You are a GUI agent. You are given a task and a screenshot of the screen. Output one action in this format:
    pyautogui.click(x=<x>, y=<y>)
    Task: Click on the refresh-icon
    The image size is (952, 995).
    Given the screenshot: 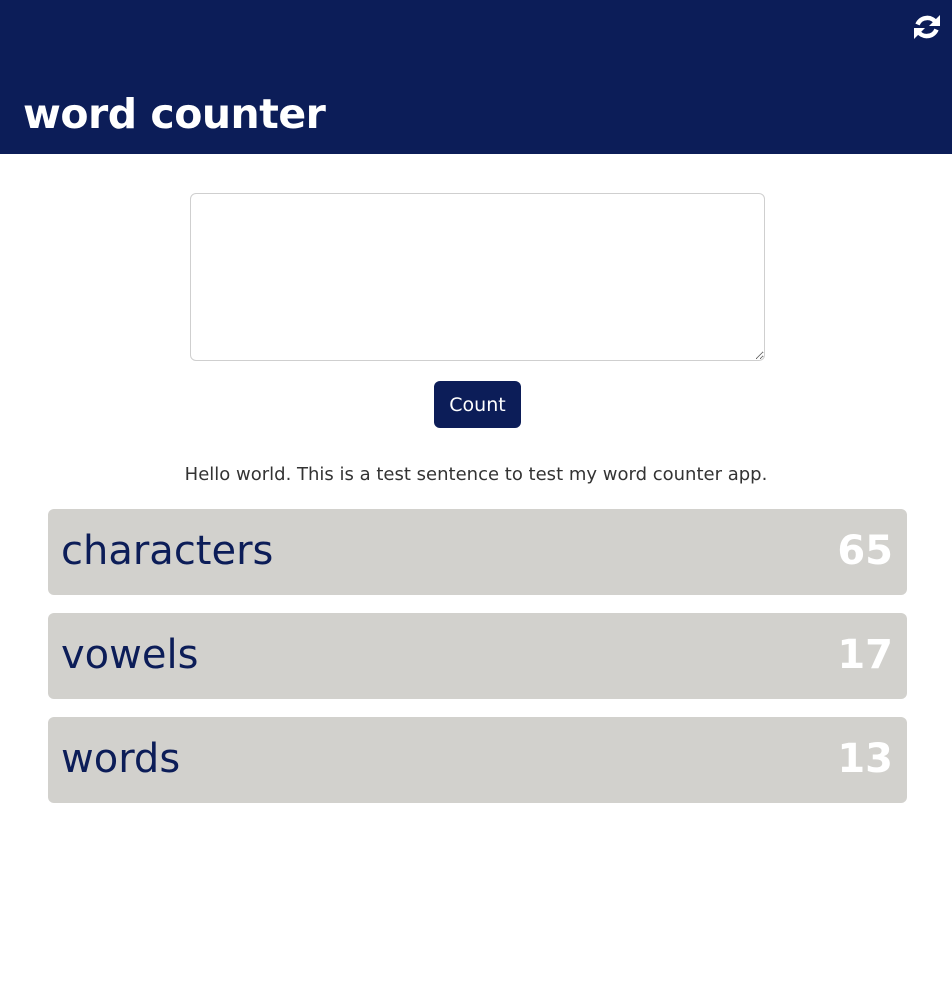 What is the action you would take?
    pyautogui.click(x=927, y=27)
    